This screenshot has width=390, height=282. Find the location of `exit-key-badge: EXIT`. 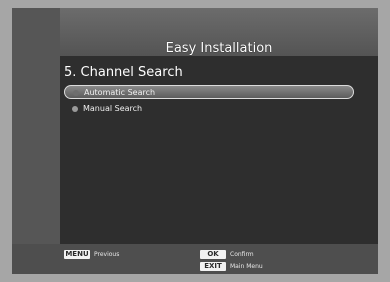

exit-key-badge: EXIT is located at coordinates (213, 266).